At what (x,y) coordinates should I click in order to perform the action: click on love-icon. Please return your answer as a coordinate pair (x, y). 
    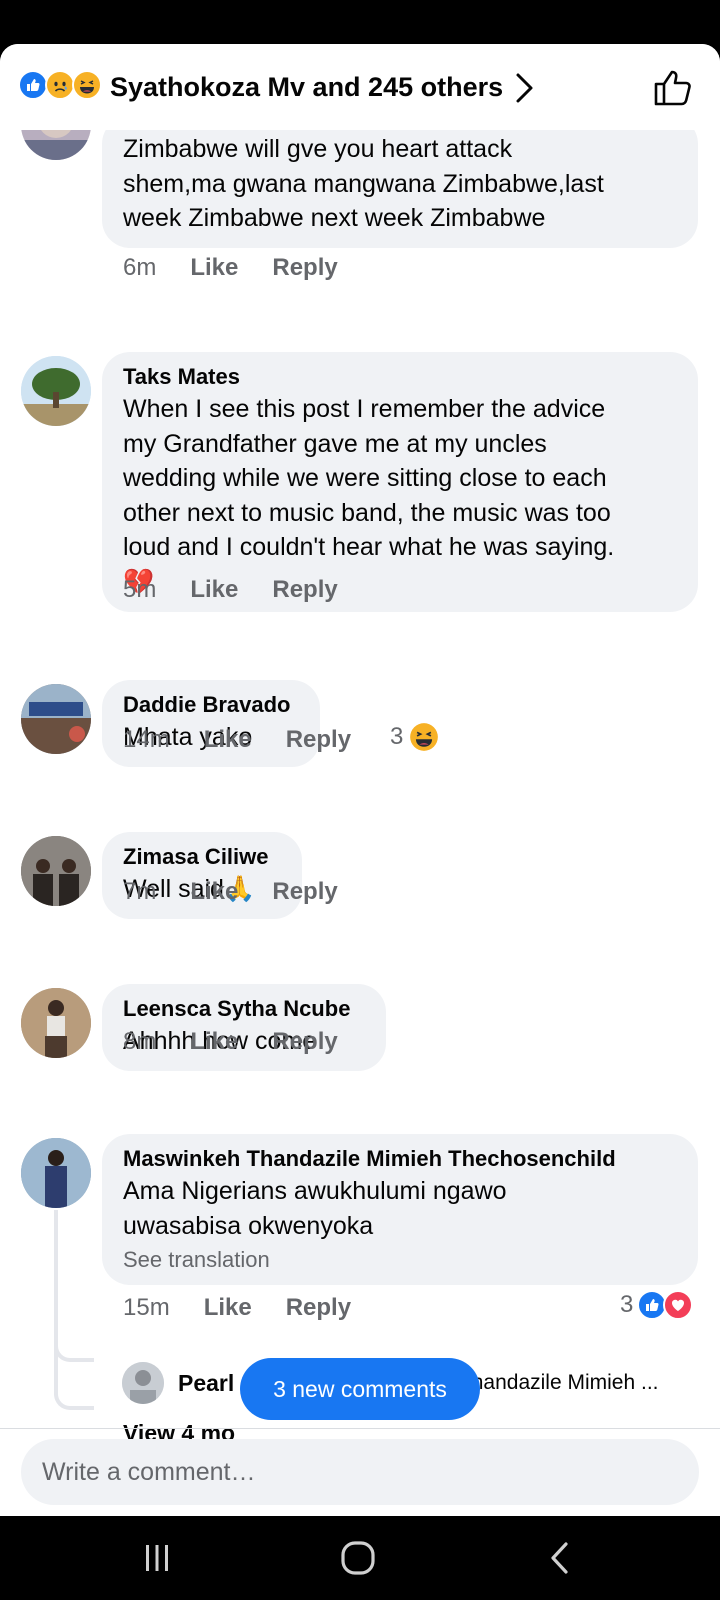
    Looking at the image, I should click on (678, 1305).